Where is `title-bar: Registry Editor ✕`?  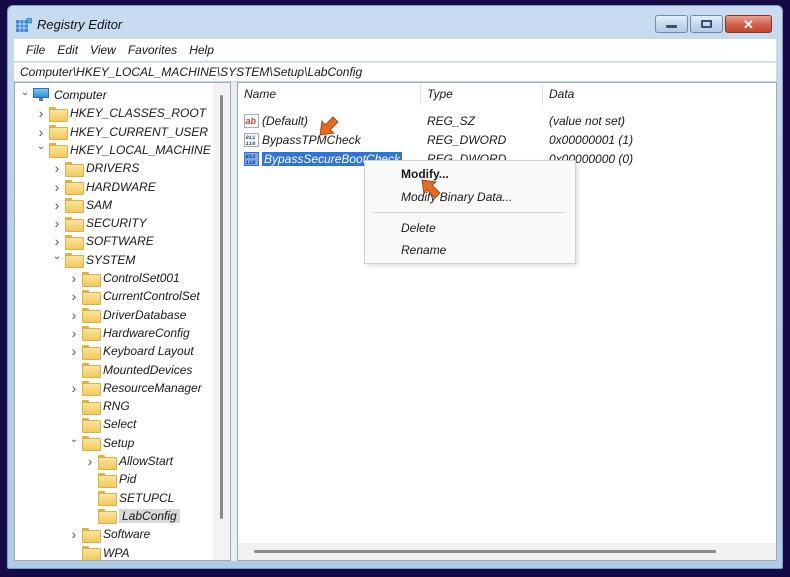 title-bar: Registry Editor ✕ is located at coordinates (395, 23).